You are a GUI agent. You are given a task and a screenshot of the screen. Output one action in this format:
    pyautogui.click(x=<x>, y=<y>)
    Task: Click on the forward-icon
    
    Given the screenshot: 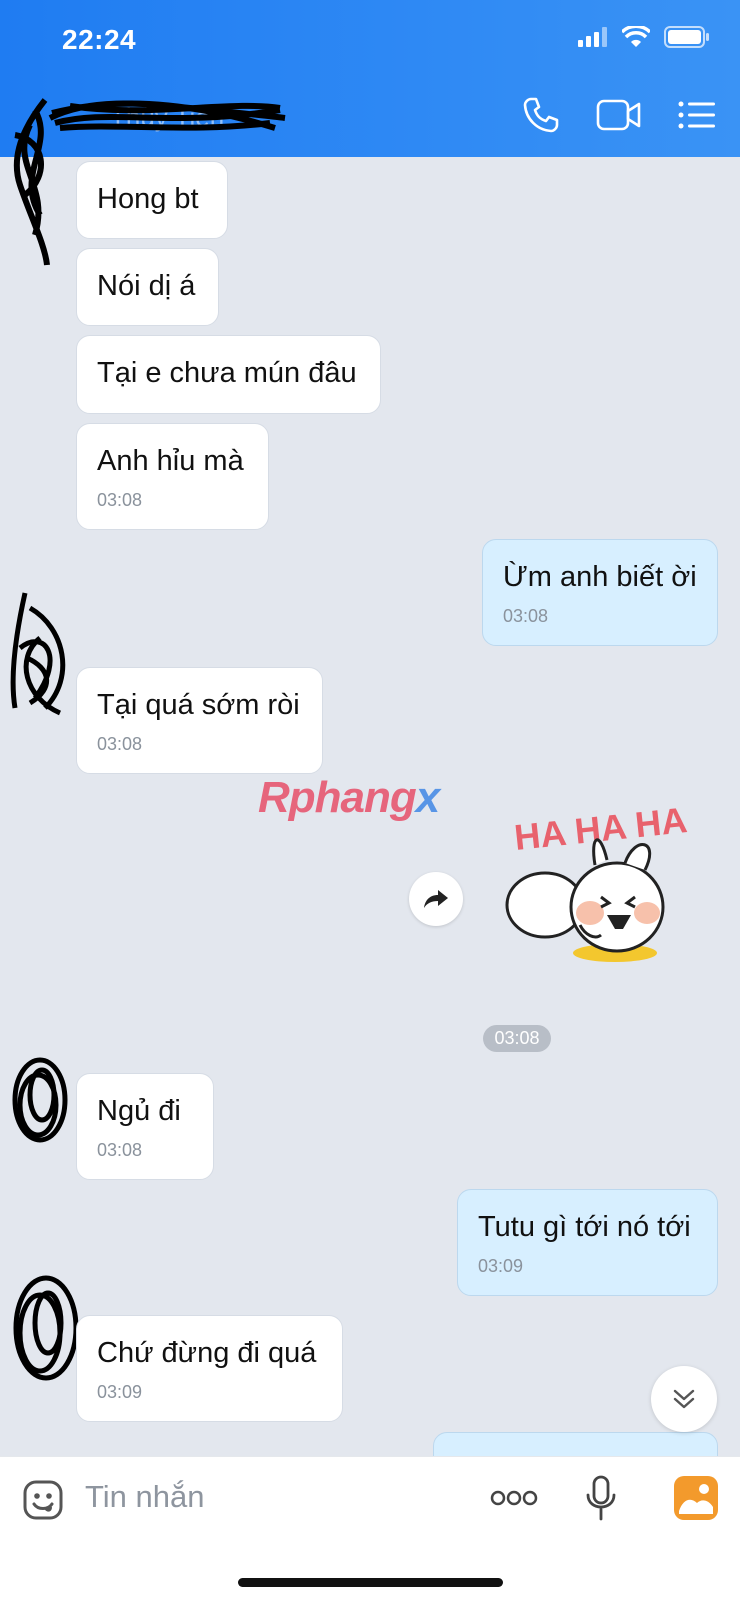 What is the action you would take?
    pyautogui.click(x=436, y=899)
    